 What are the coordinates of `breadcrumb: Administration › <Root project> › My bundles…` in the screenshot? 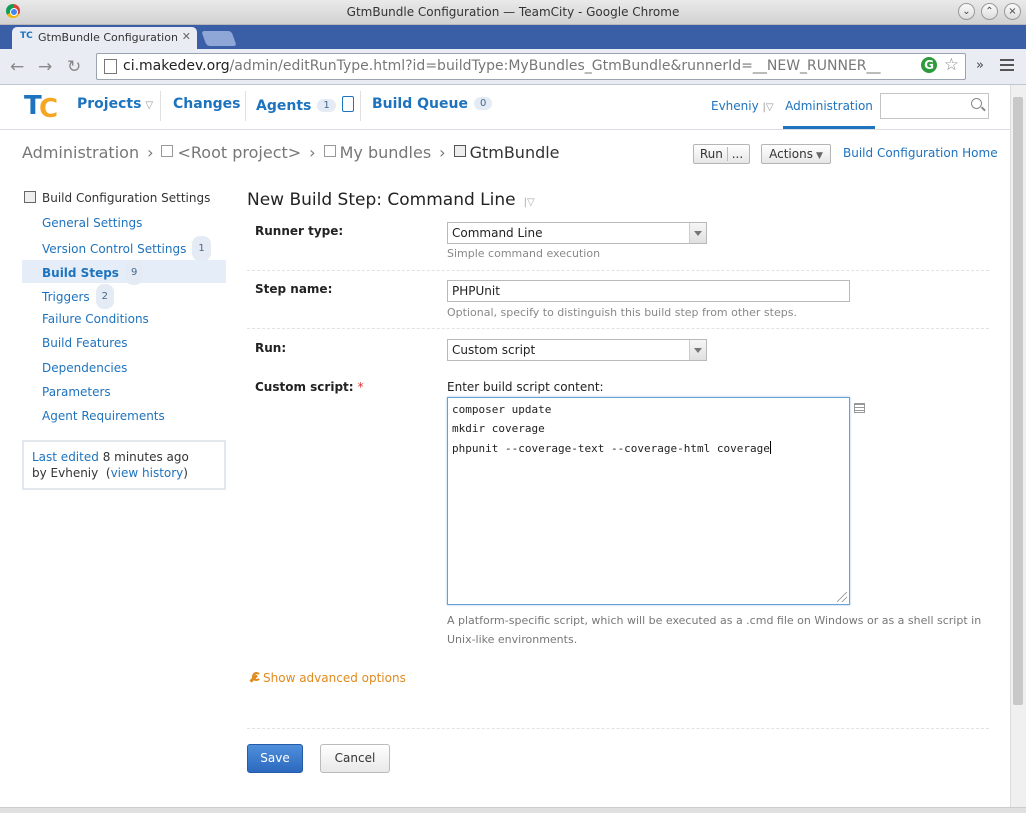 It's located at (291, 152).